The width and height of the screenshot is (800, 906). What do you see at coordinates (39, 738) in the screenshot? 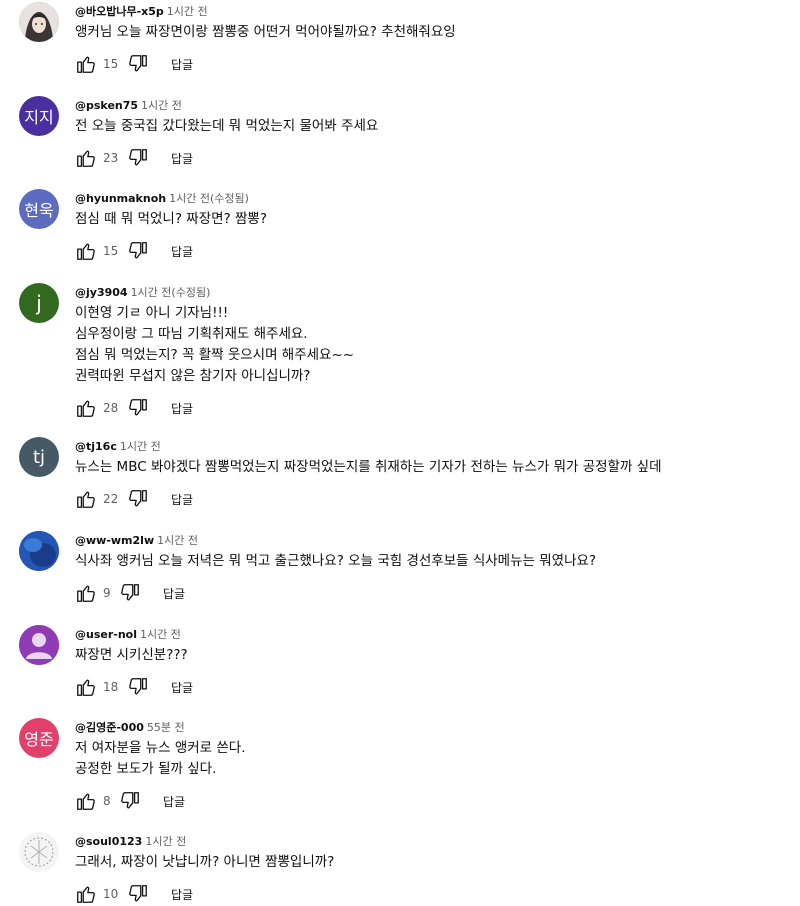
I see `avatar: 영준` at bounding box center [39, 738].